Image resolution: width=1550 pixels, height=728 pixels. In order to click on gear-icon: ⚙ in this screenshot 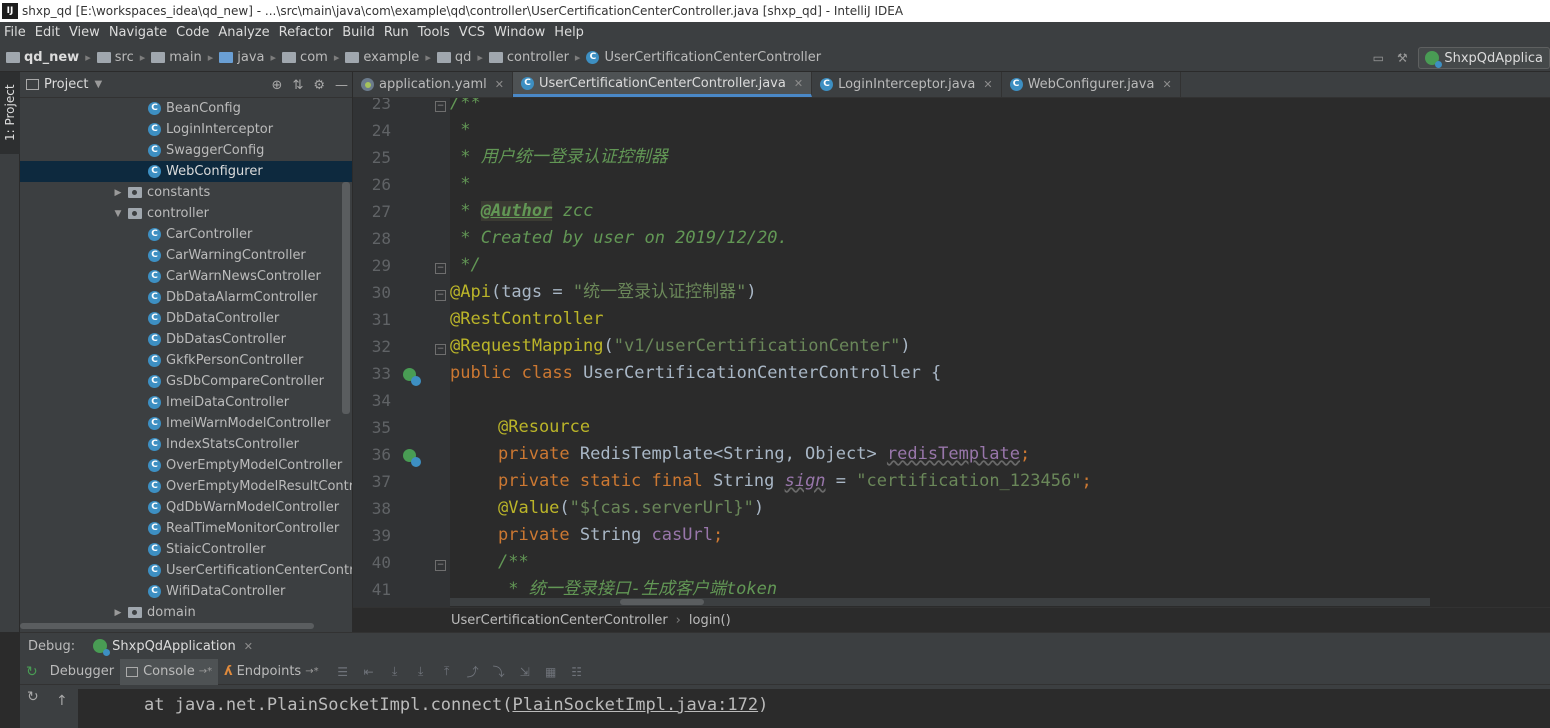, I will do `click(319, 85)`.